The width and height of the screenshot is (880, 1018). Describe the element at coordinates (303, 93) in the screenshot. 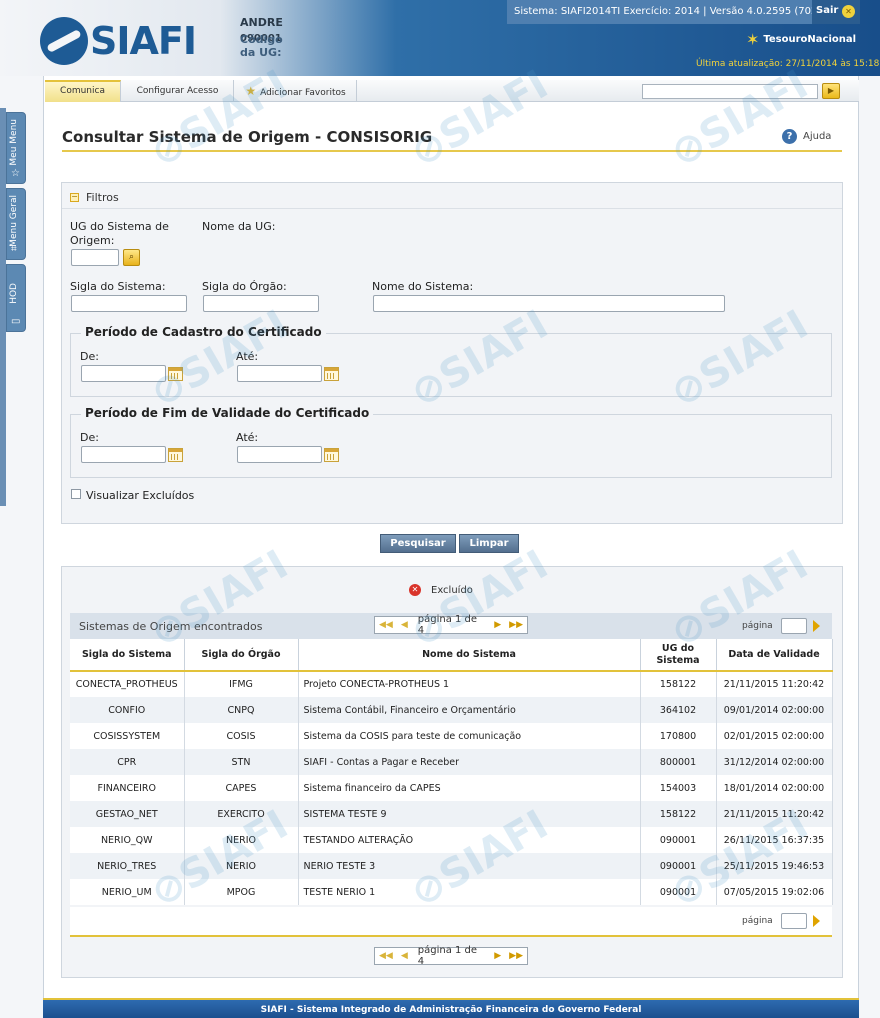

I see `tab-label: Adicionar Favoritos` at that location.